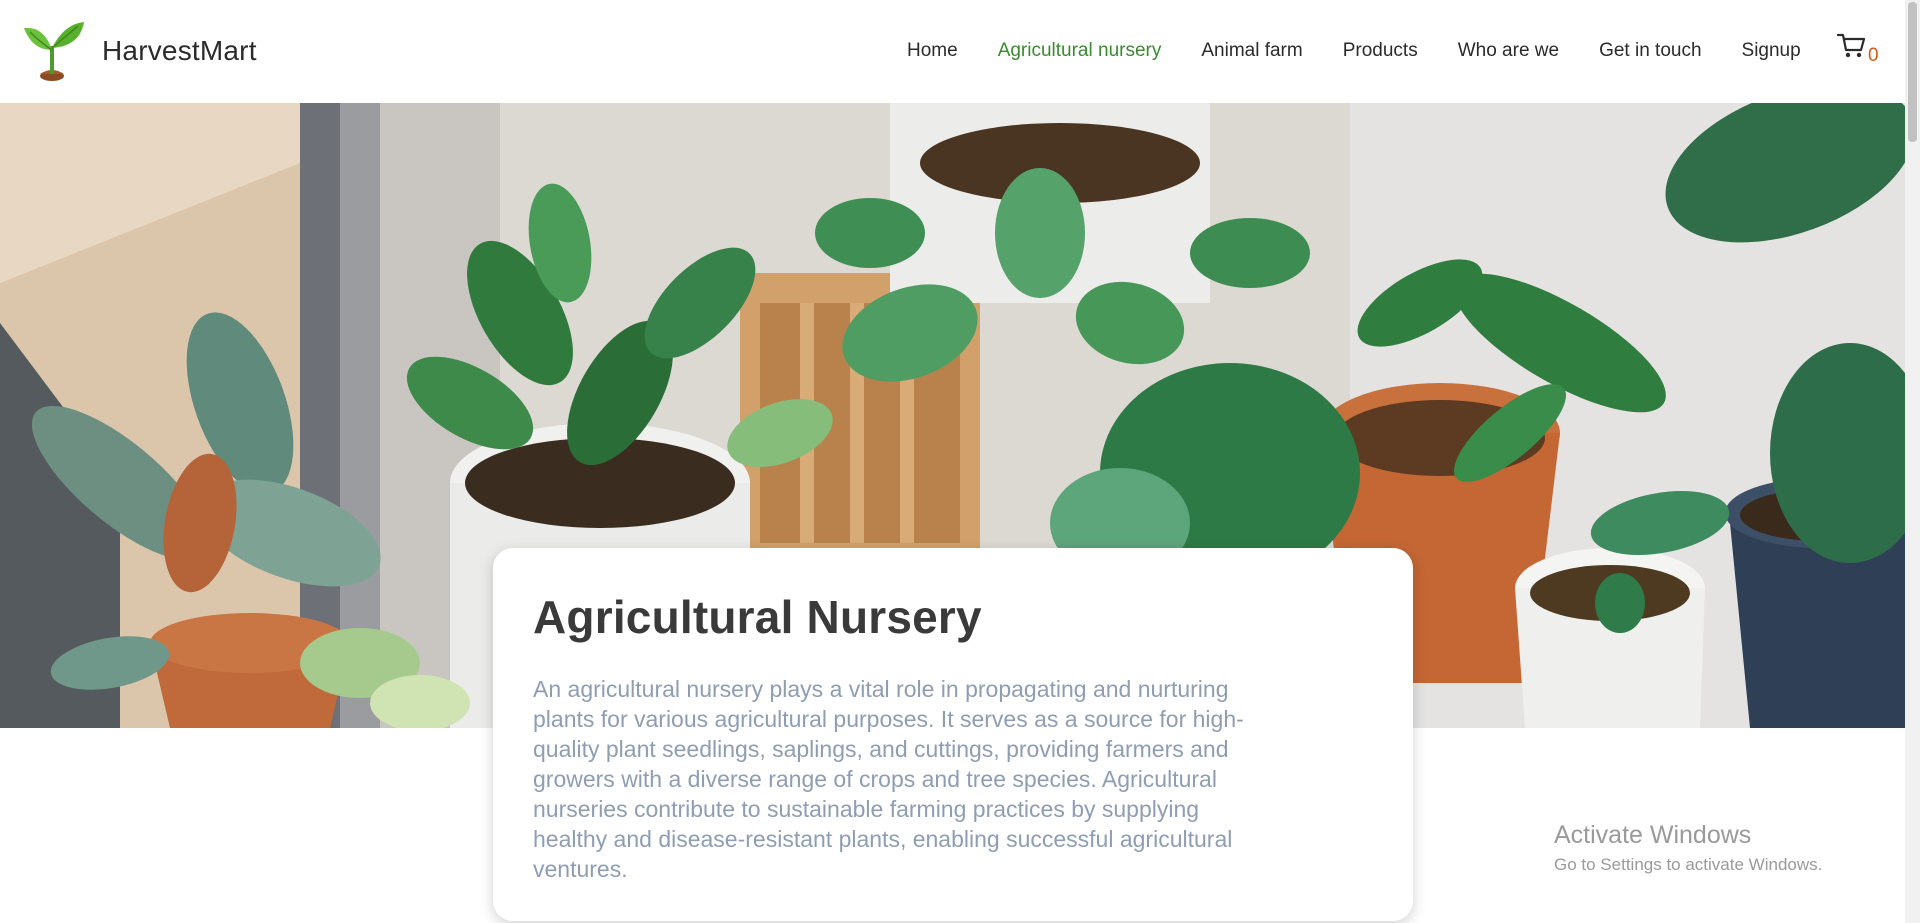 The width and height of the screenshot is (1920, 923). I want to click on nav-agricultural-nursery: Agricultural nursery, so click(1080, 51).